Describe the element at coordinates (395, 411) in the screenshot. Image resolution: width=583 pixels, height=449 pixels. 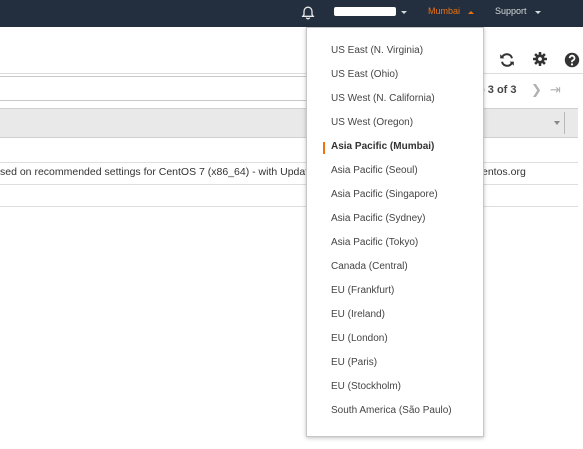
I see `region-item-south-america-sao-paulo: South America (São Paulo)` at that location.